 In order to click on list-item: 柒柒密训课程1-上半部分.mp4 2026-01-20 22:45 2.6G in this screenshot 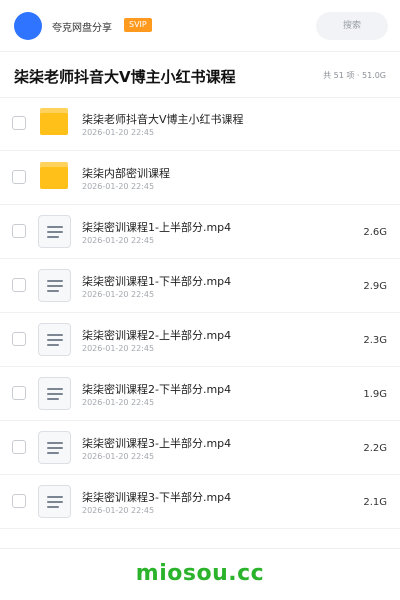, I will do `click(200, 232)`.